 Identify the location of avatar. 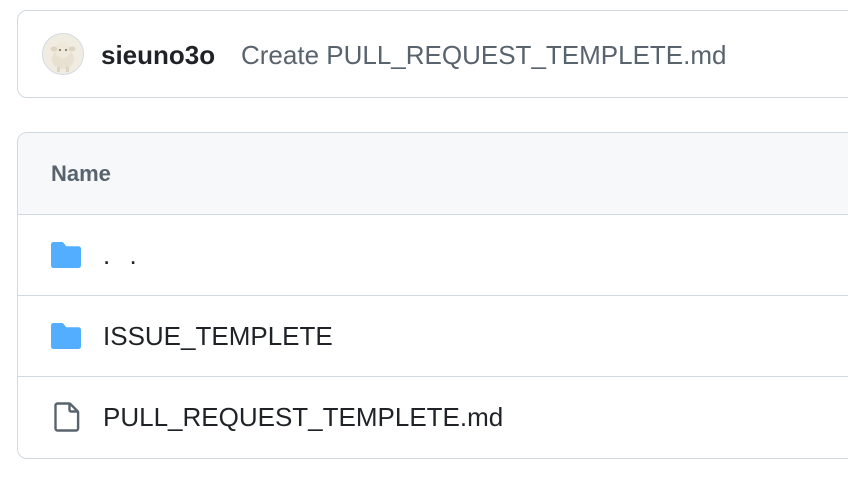
(63, 54).